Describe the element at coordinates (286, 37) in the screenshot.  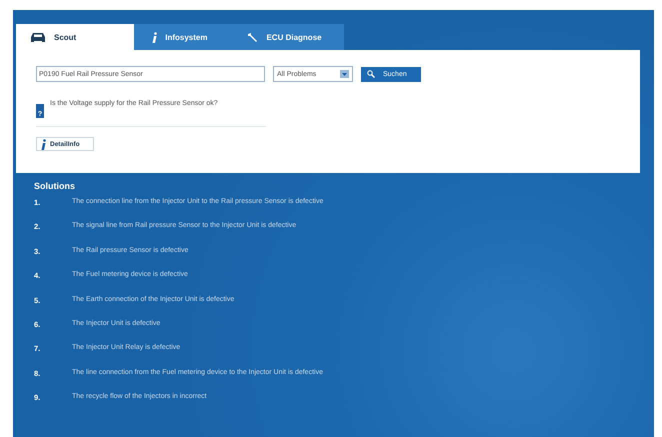
I see `tab: ECU Diagnose` at that location.